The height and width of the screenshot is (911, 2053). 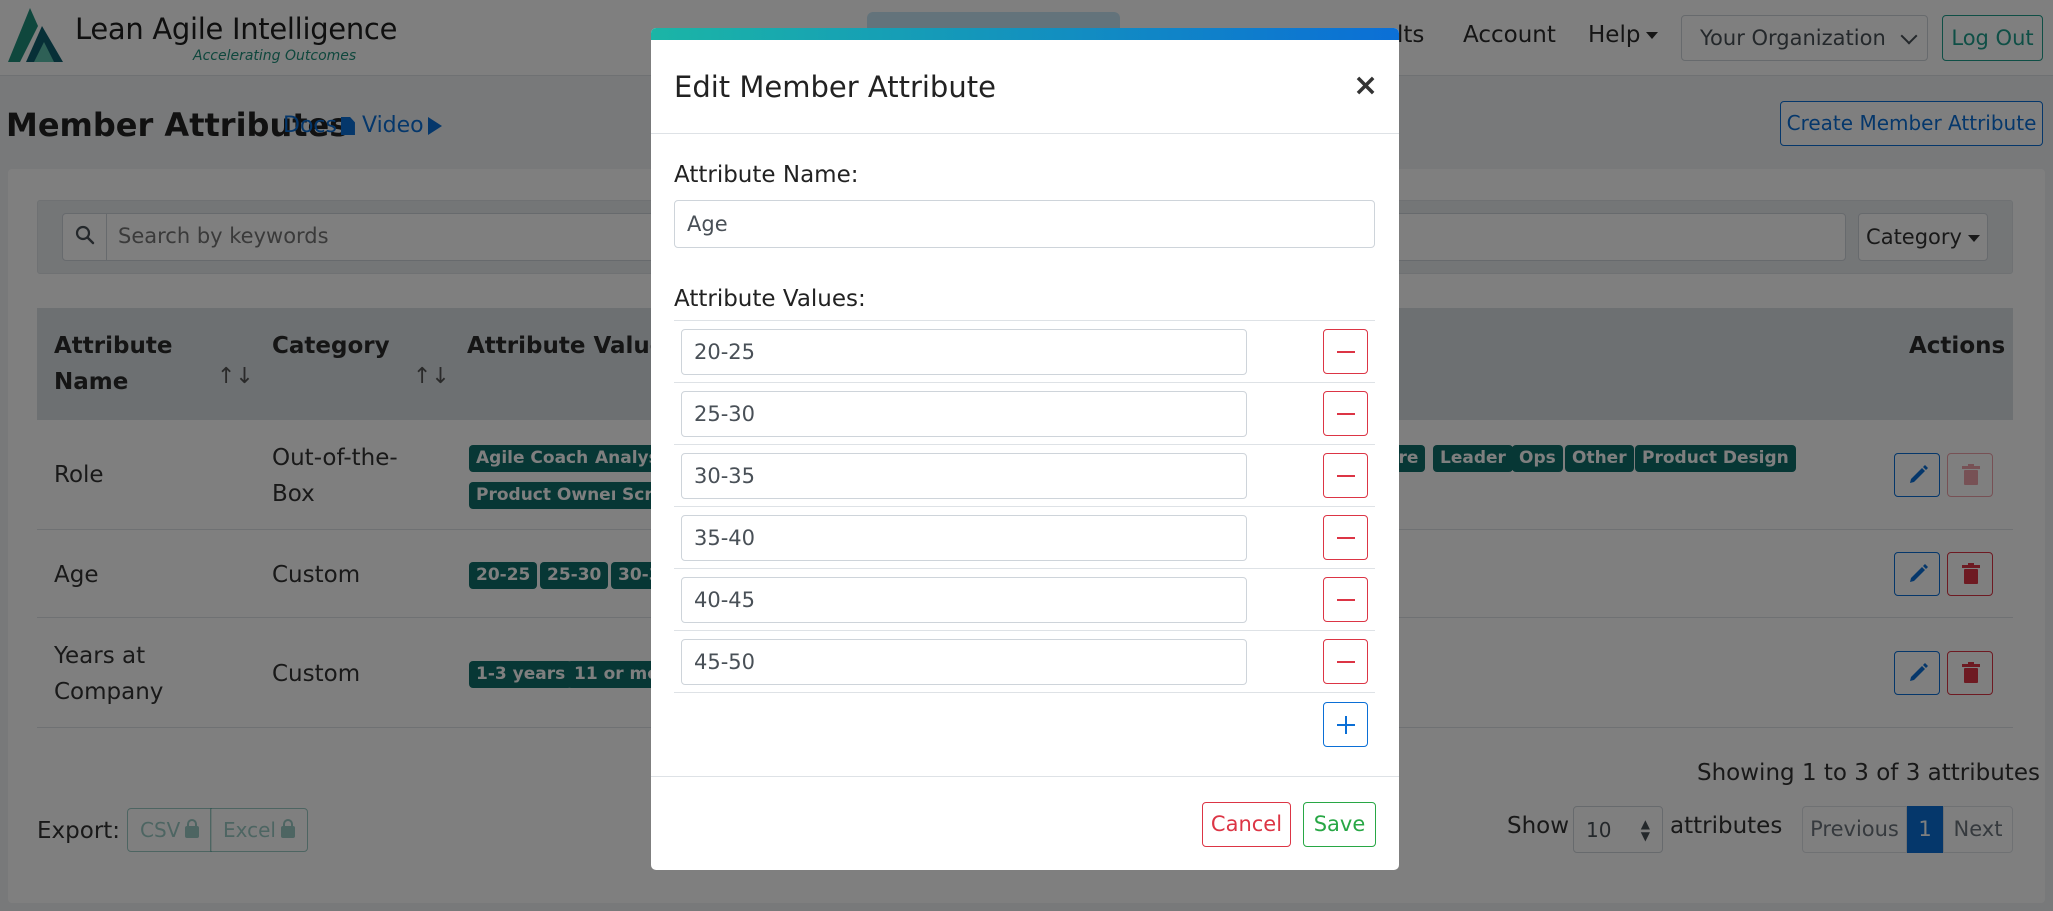 I want to click on close-icon: ×, so click(x=1365, y=85).